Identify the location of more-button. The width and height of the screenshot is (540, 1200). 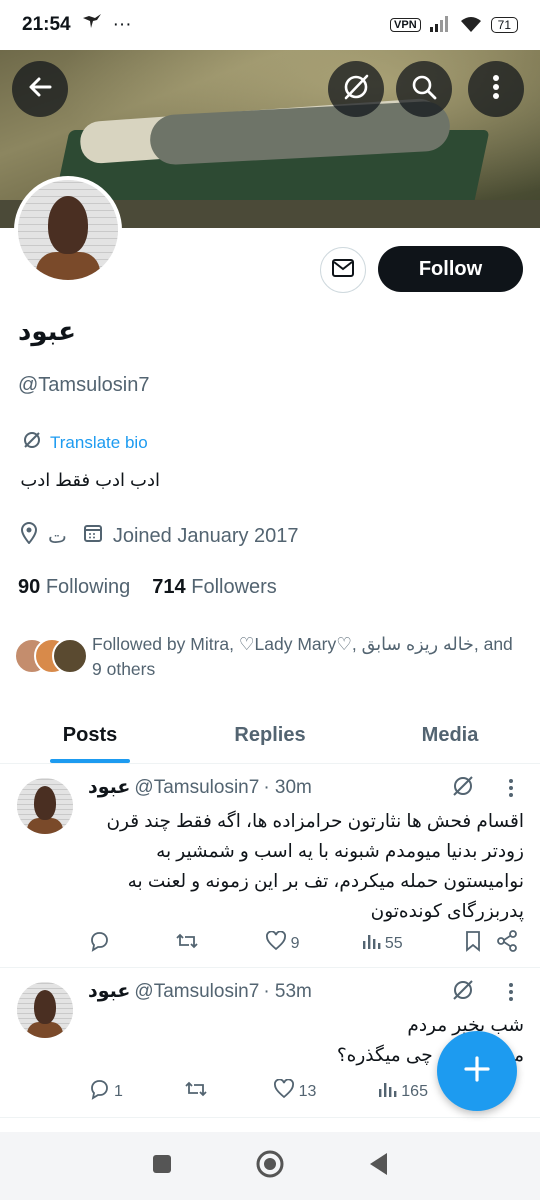
(496, 89).